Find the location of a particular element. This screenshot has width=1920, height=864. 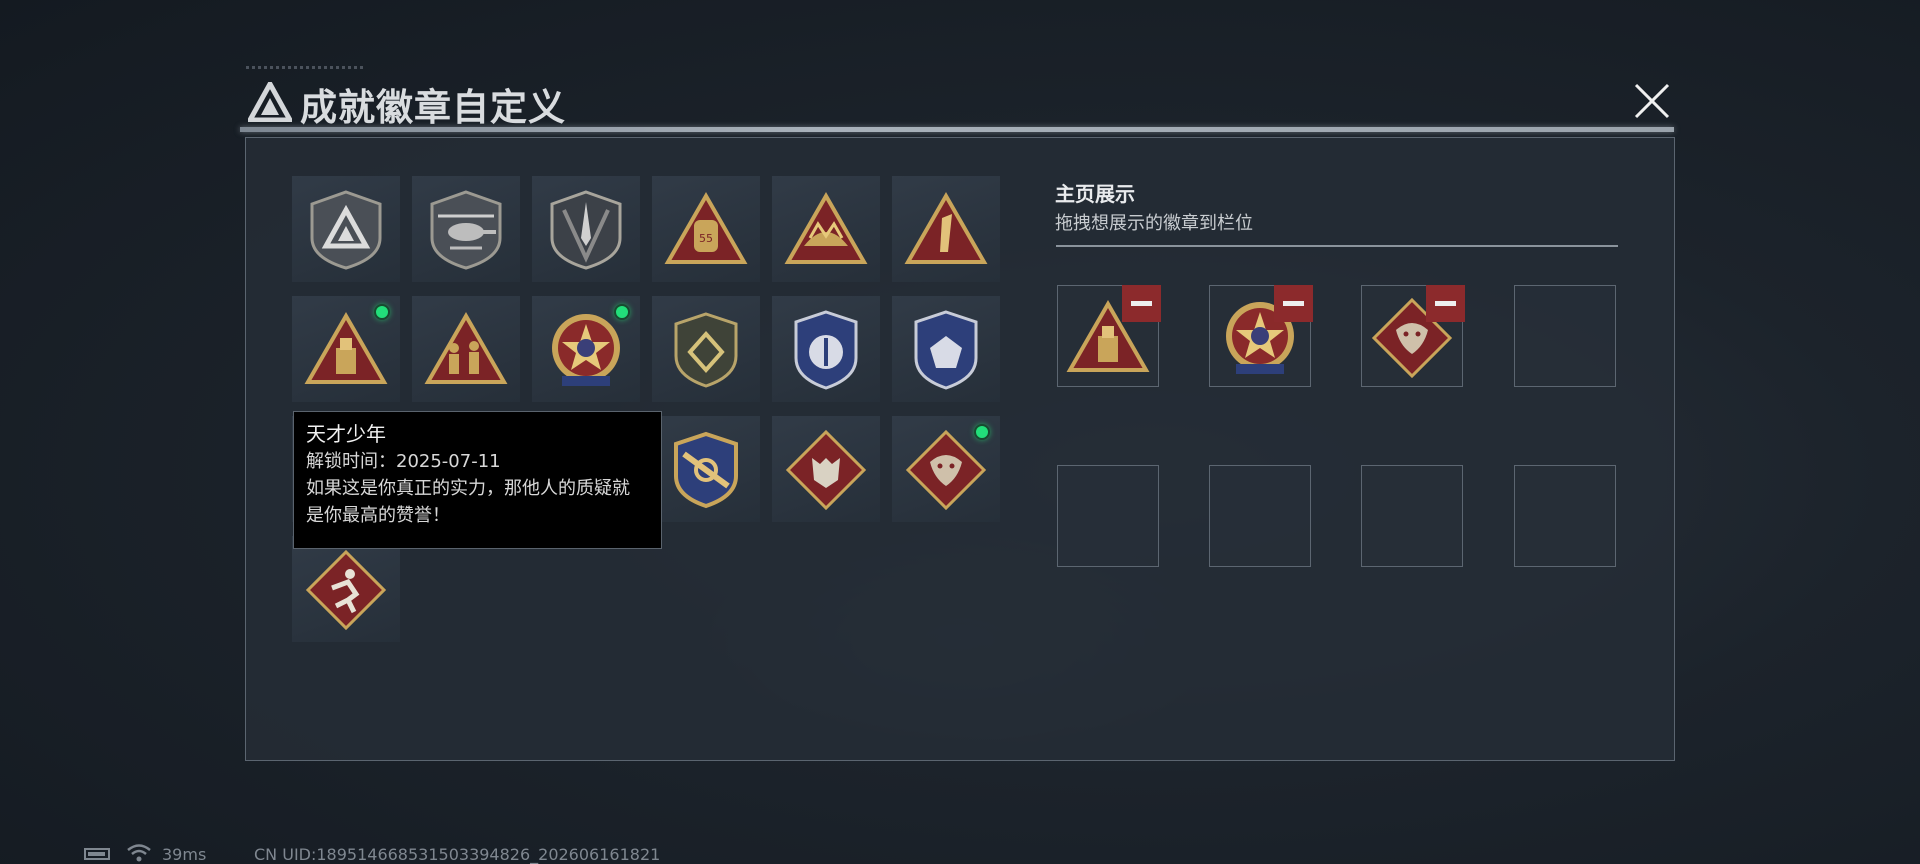

showcase-divider is located at coordinates (1337, 246).